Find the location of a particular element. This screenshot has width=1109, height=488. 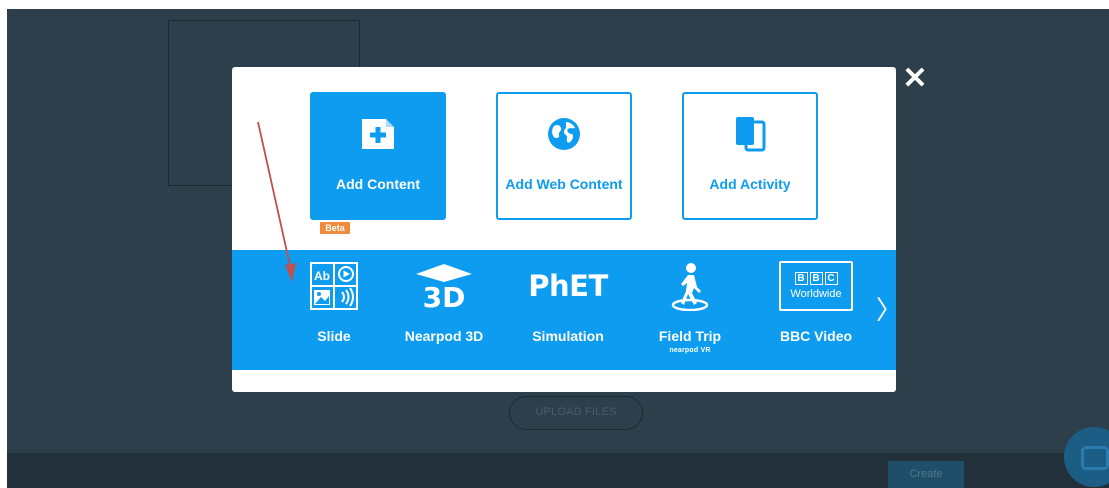

add-content-label: Add Content is located at coordinates (378, 184).